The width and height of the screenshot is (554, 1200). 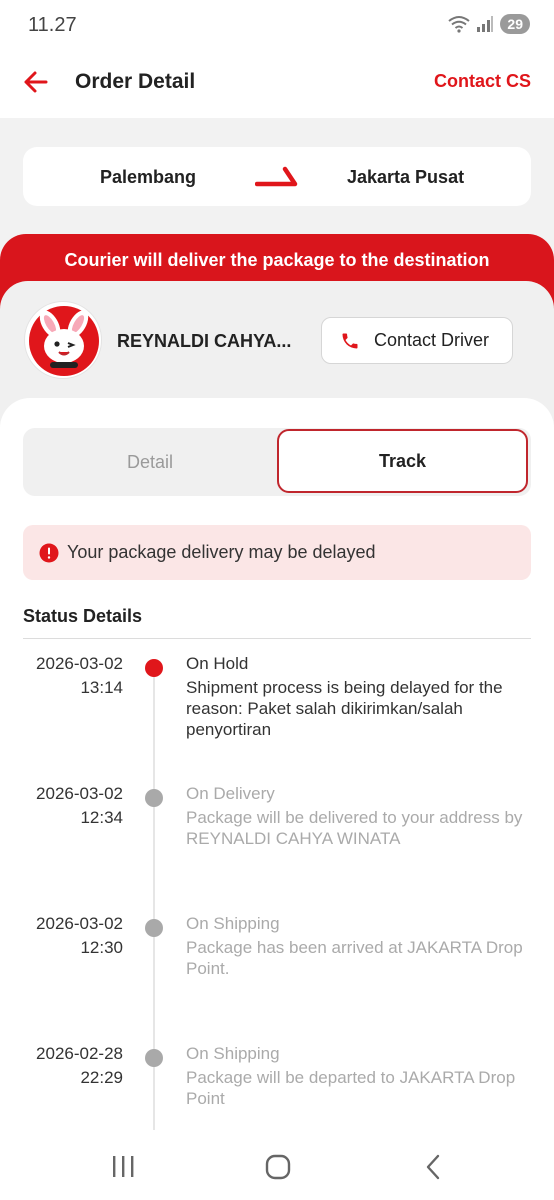 I want to click on status-icons: 29, so click(x=489, y=24).